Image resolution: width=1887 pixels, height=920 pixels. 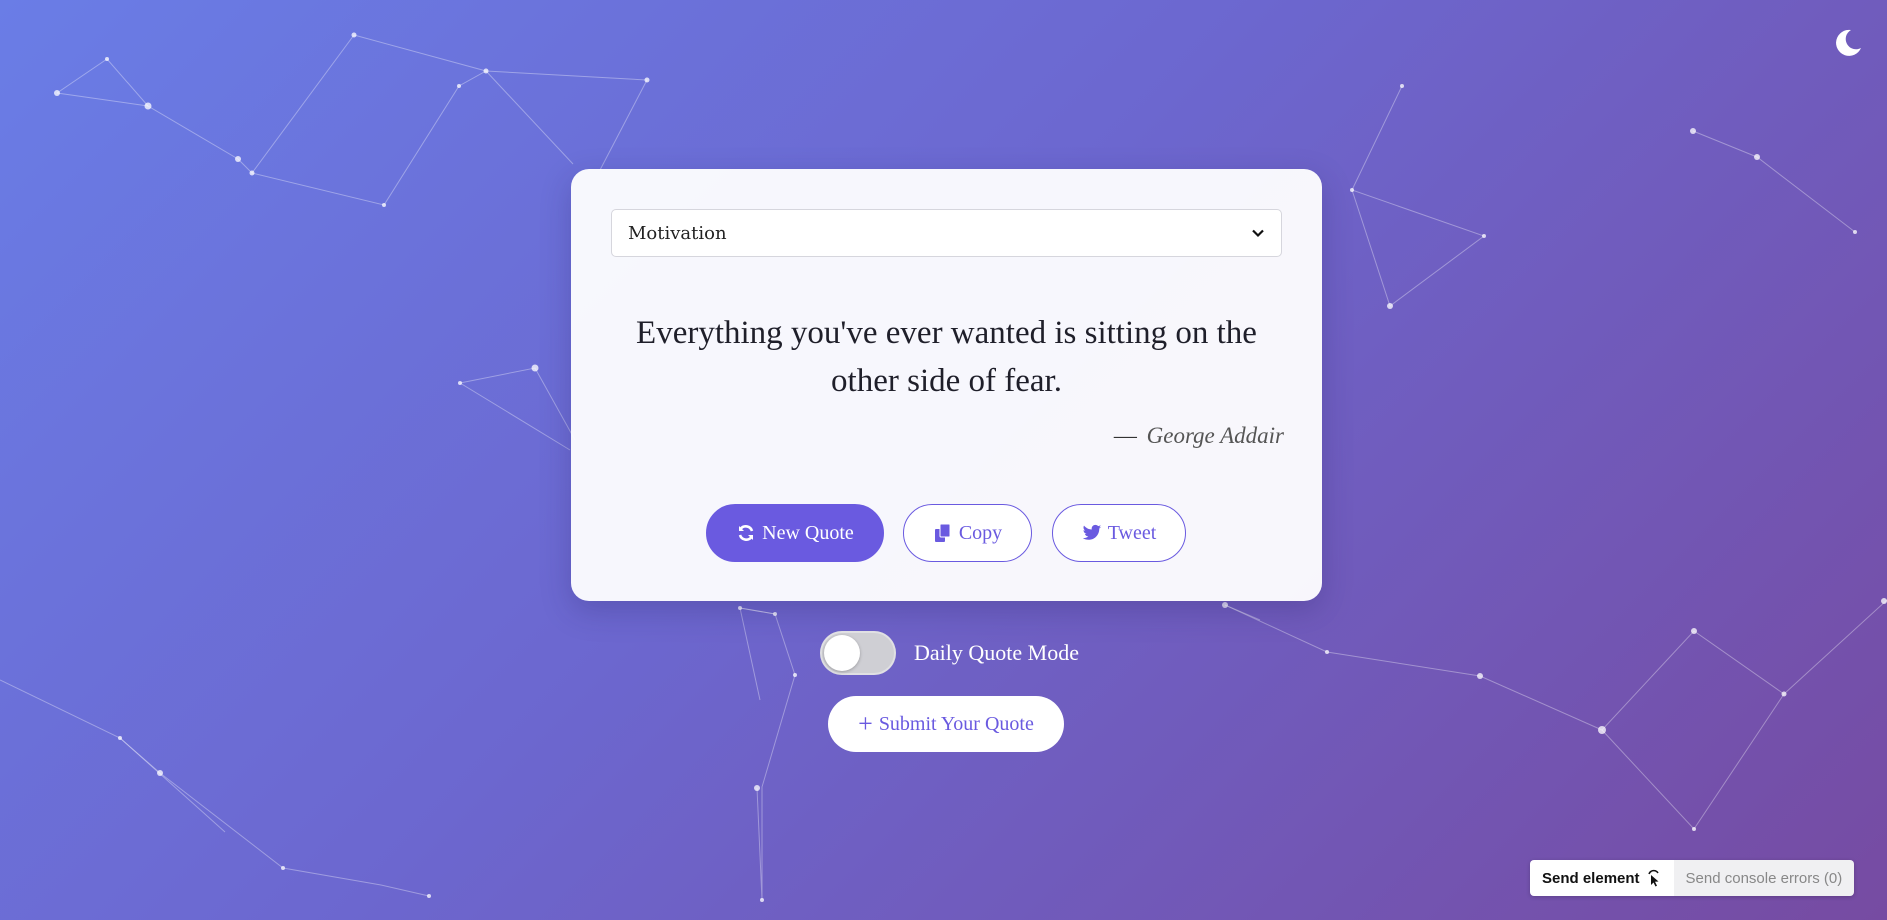 I want to click on category-select: Motivation, so click(x=946, y=233).